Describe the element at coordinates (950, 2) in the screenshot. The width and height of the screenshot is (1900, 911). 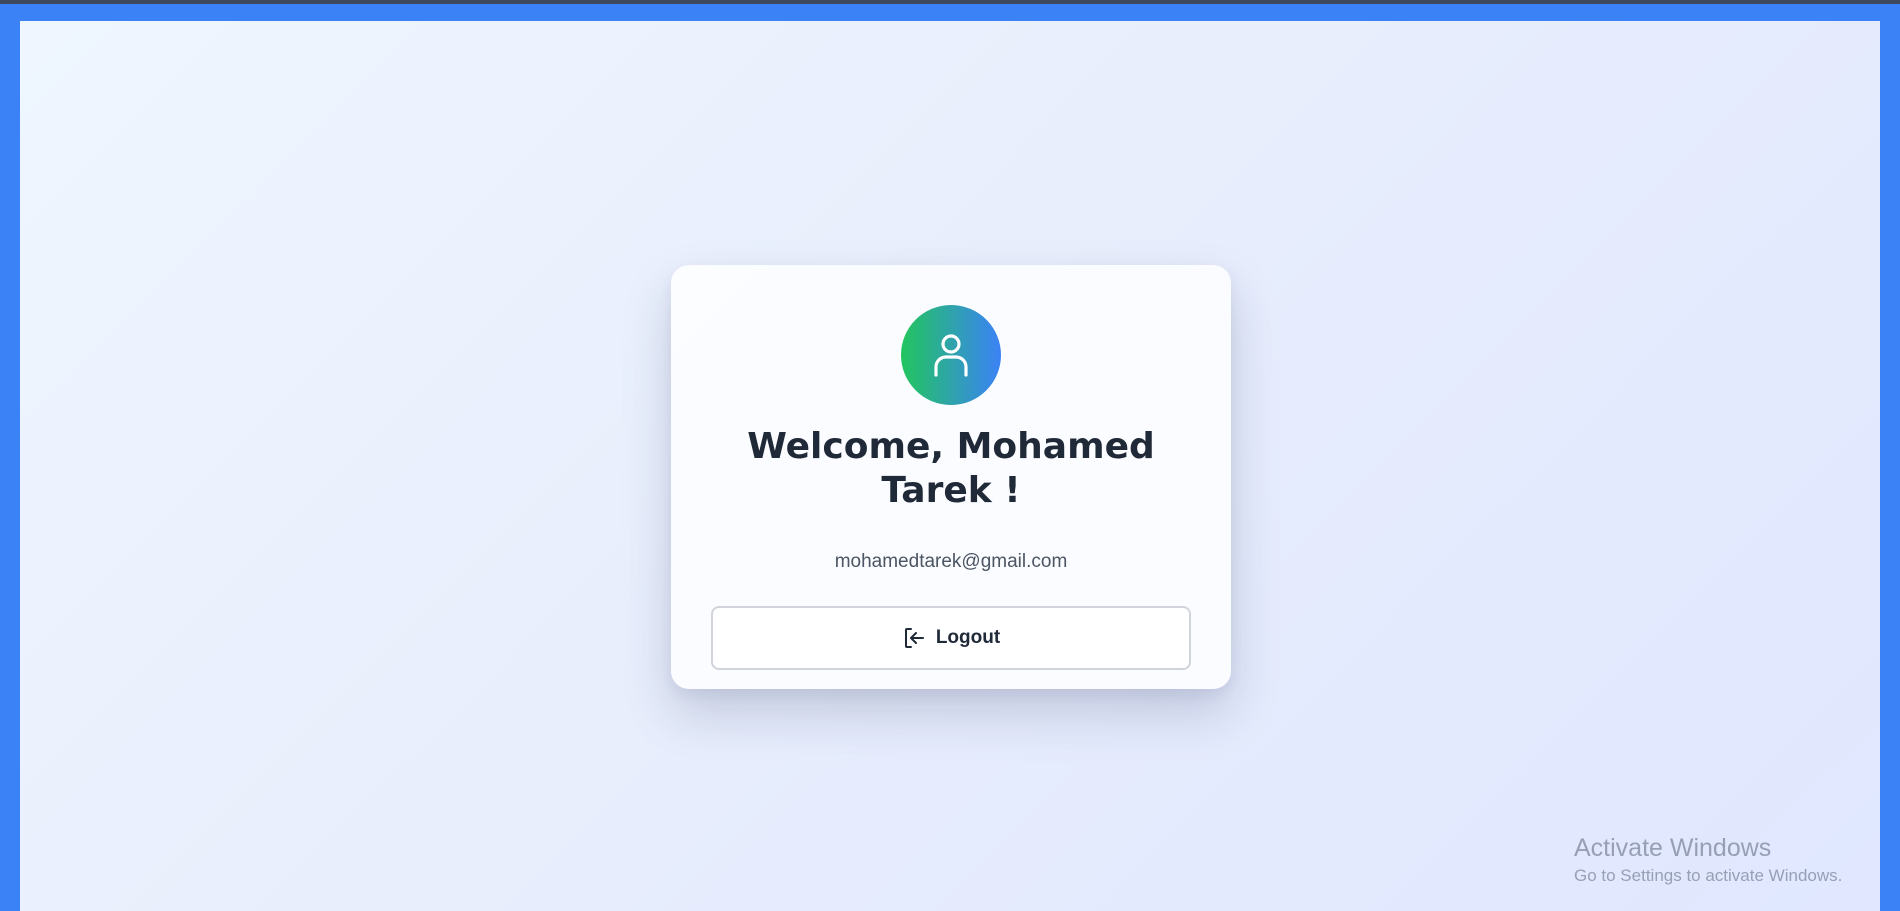
I see `browser-top-edge` at that location.